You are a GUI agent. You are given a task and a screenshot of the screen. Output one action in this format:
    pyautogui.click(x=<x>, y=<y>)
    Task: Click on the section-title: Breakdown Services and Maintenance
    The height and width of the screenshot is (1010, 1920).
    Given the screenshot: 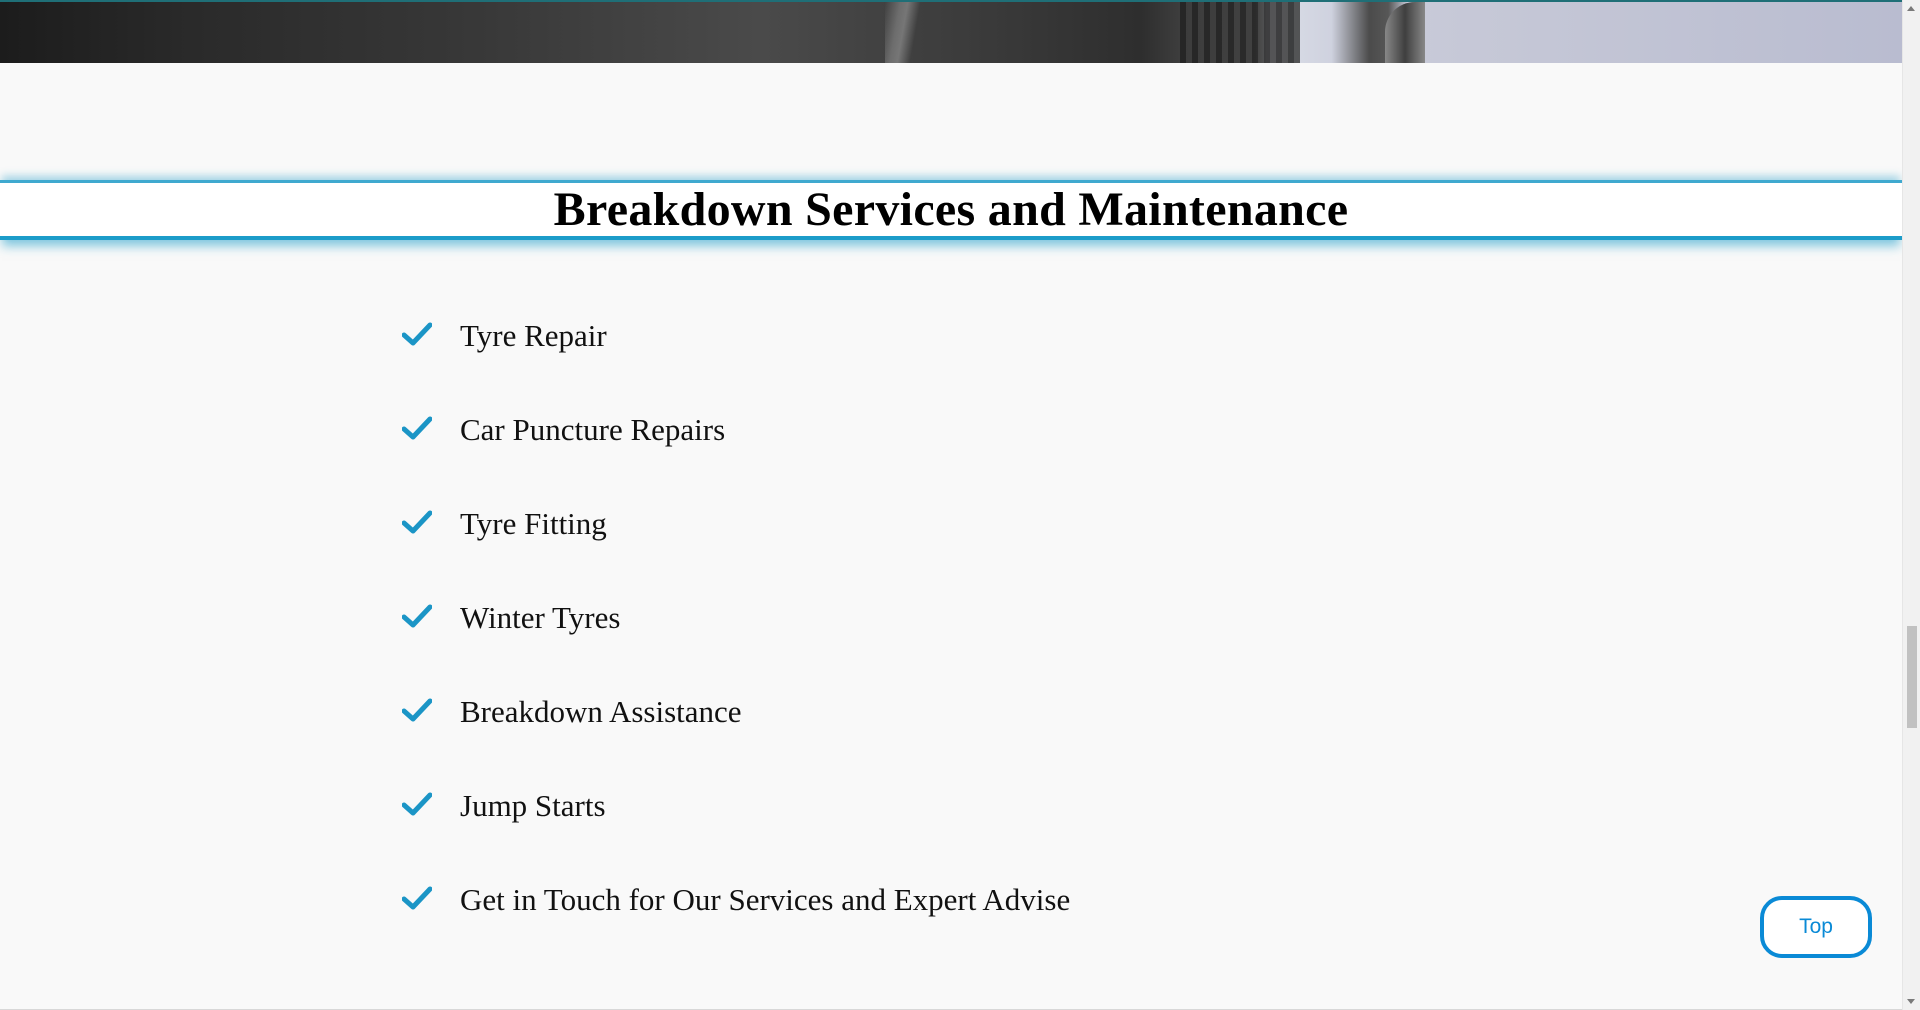 What is the action you would take?
    pyautogui.click(x=951, y=209)
    